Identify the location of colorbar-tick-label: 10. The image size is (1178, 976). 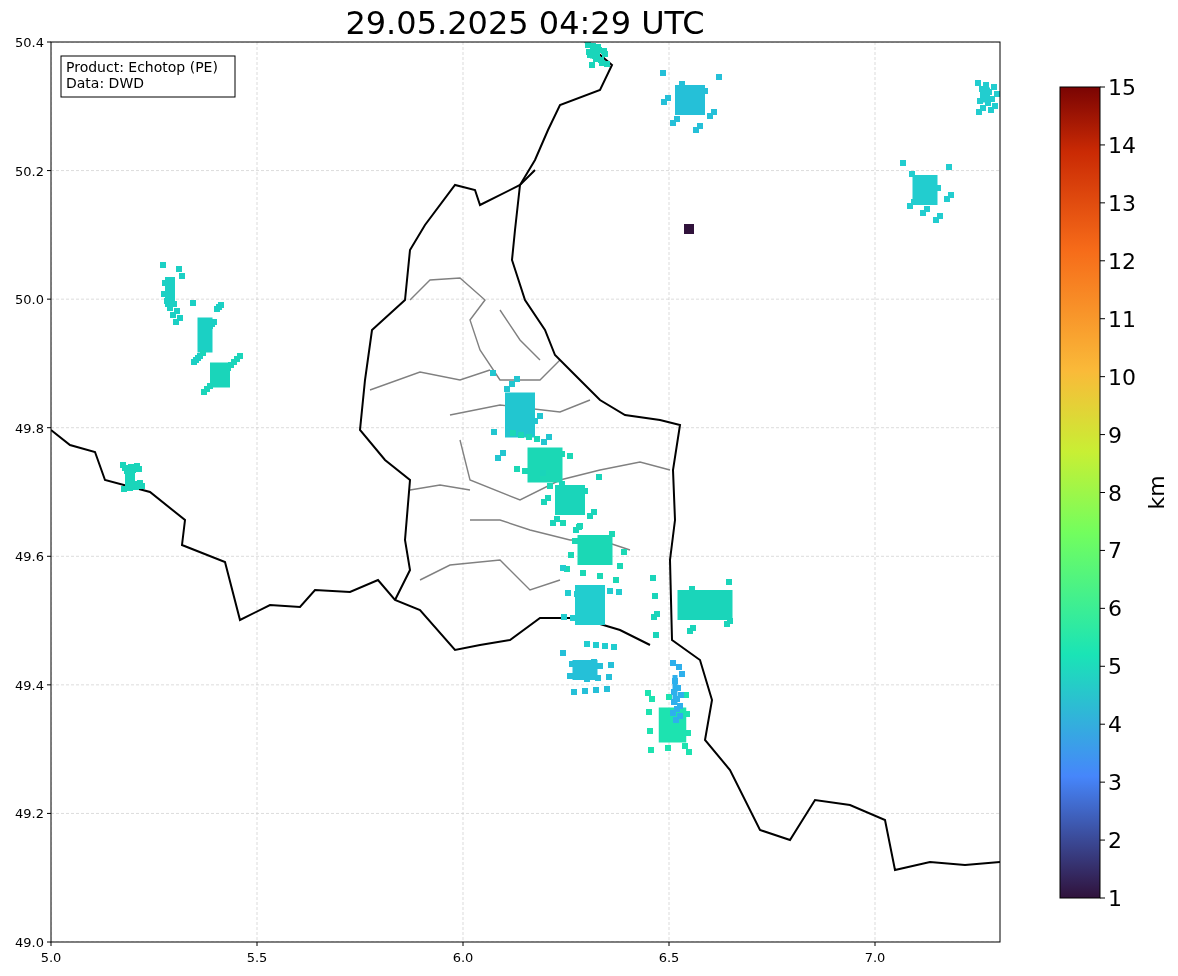
(1122, 377).